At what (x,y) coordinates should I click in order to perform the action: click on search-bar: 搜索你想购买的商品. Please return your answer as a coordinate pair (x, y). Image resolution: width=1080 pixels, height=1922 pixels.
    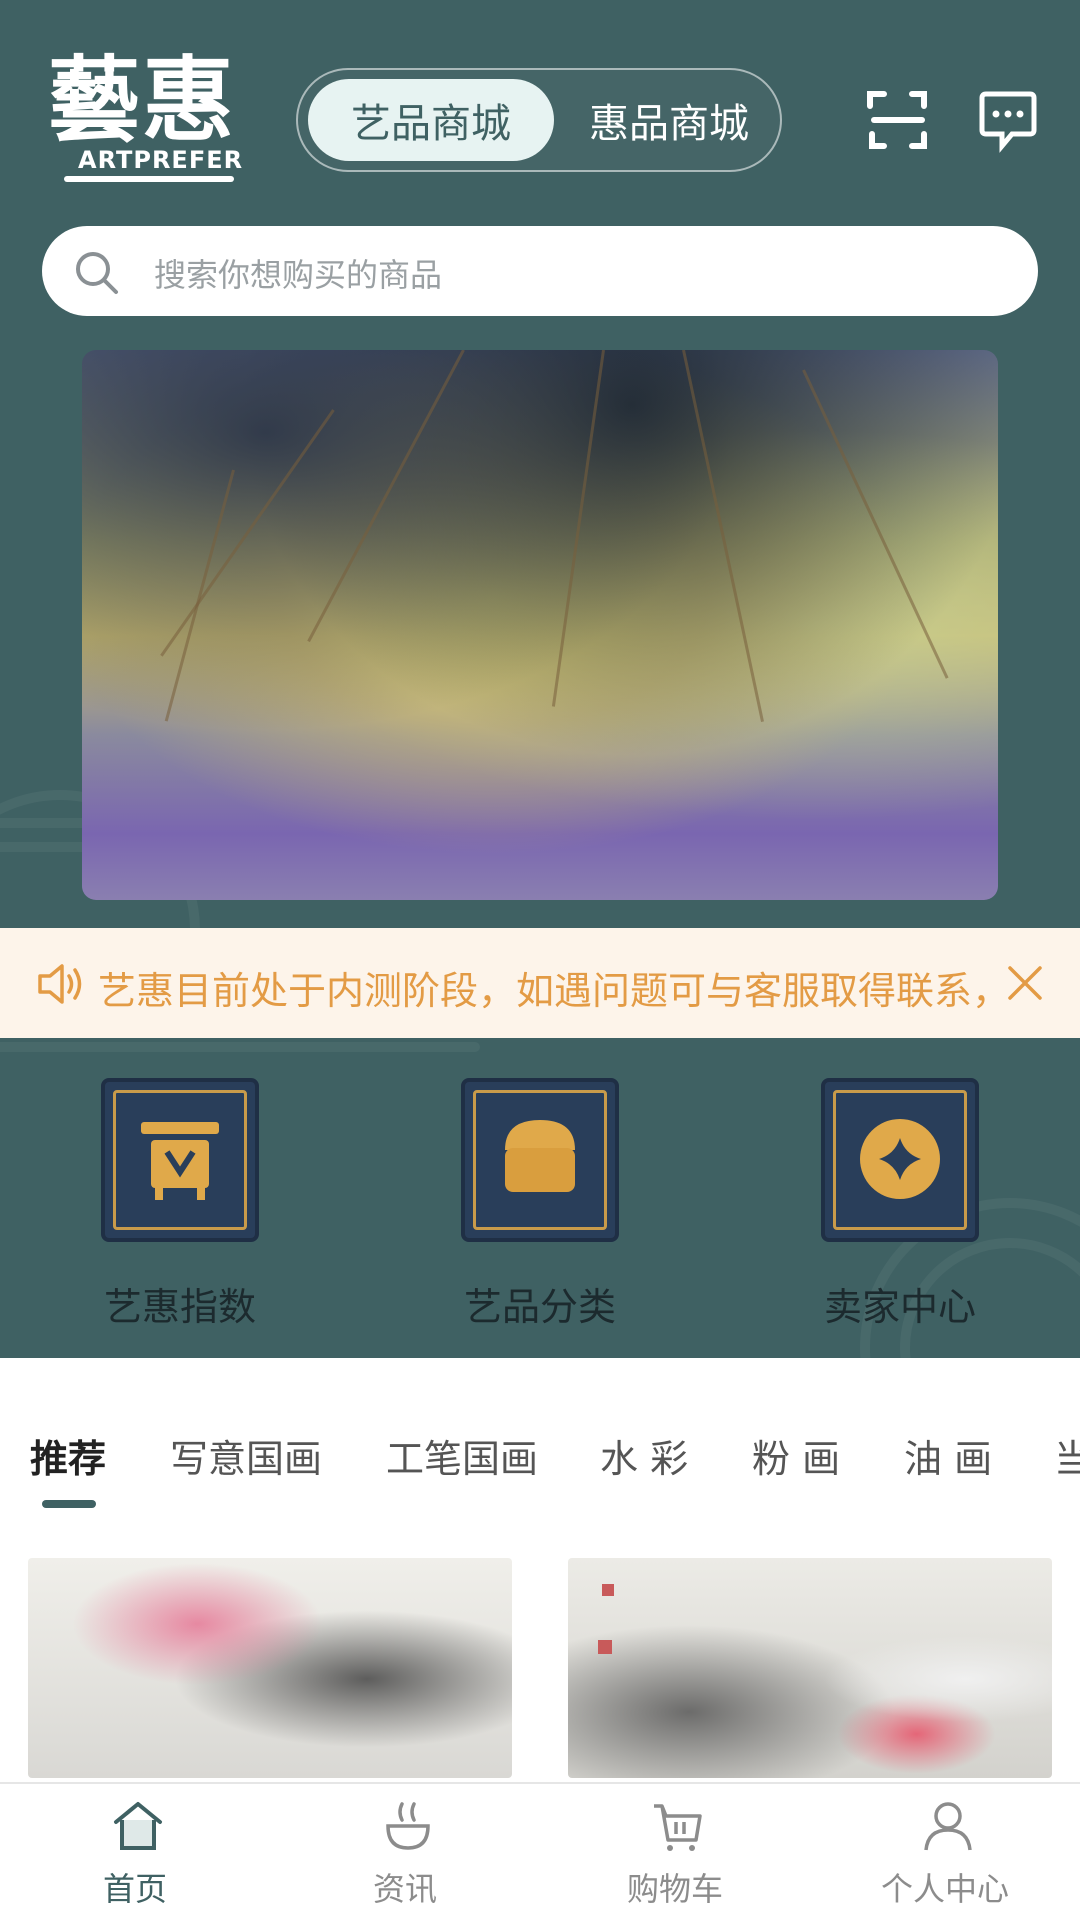
    Looking at the image, I should click on (540, 271).